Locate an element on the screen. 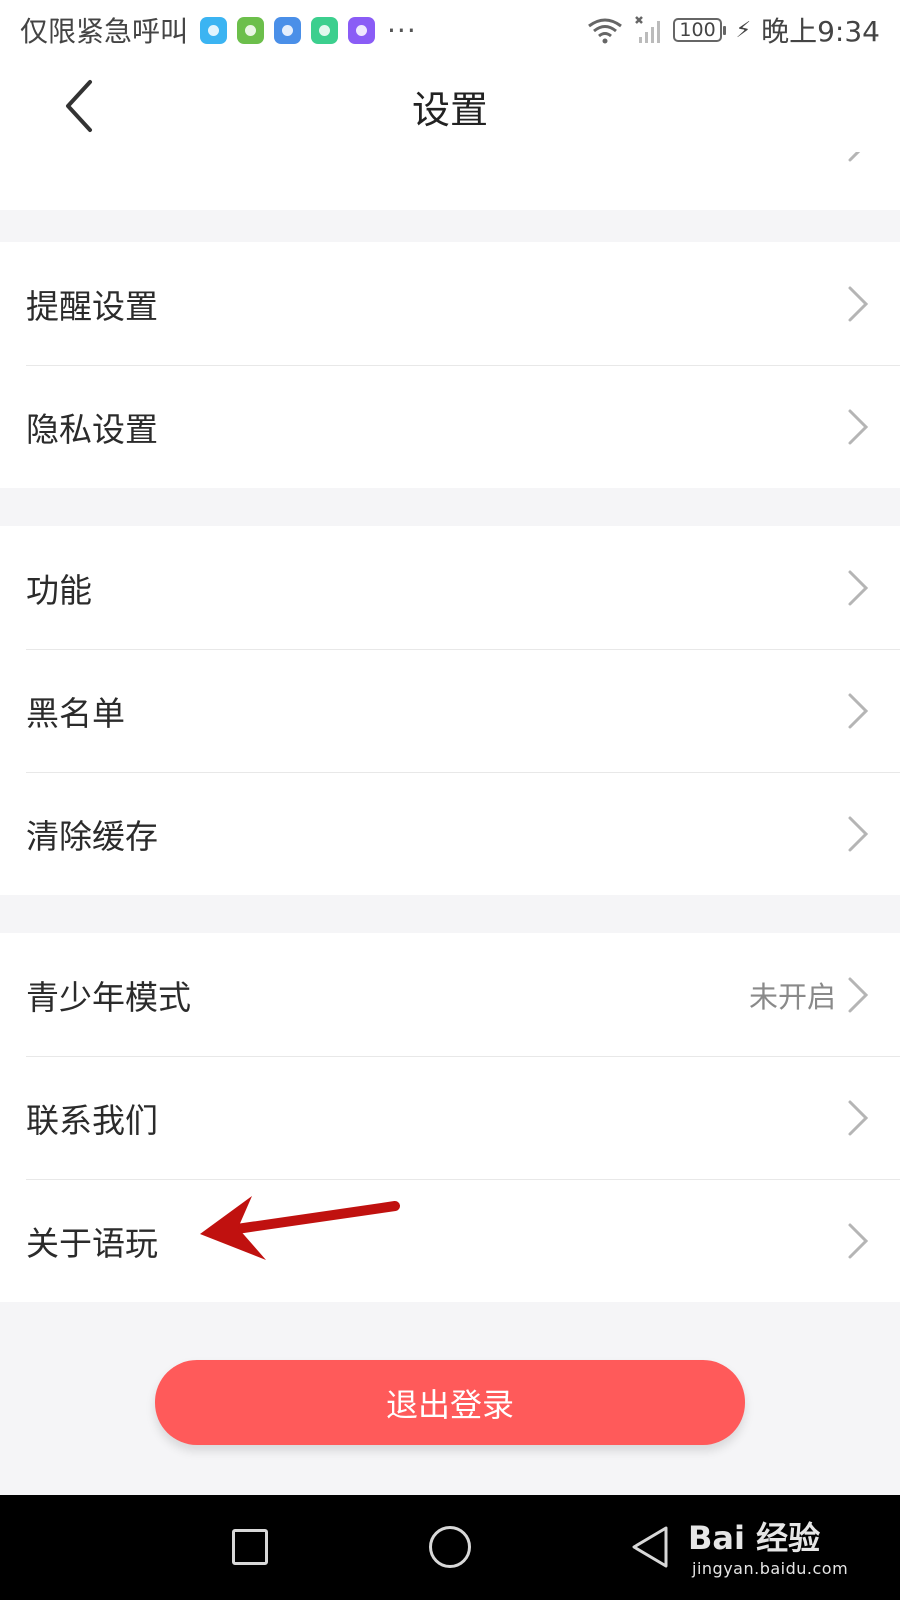  signal-icon is located at coordinates (648, 29).